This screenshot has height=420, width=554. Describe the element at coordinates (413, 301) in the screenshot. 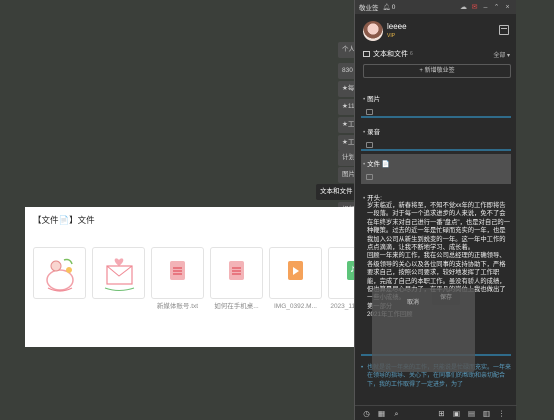

I see `cancel-button: 取消` at that location.